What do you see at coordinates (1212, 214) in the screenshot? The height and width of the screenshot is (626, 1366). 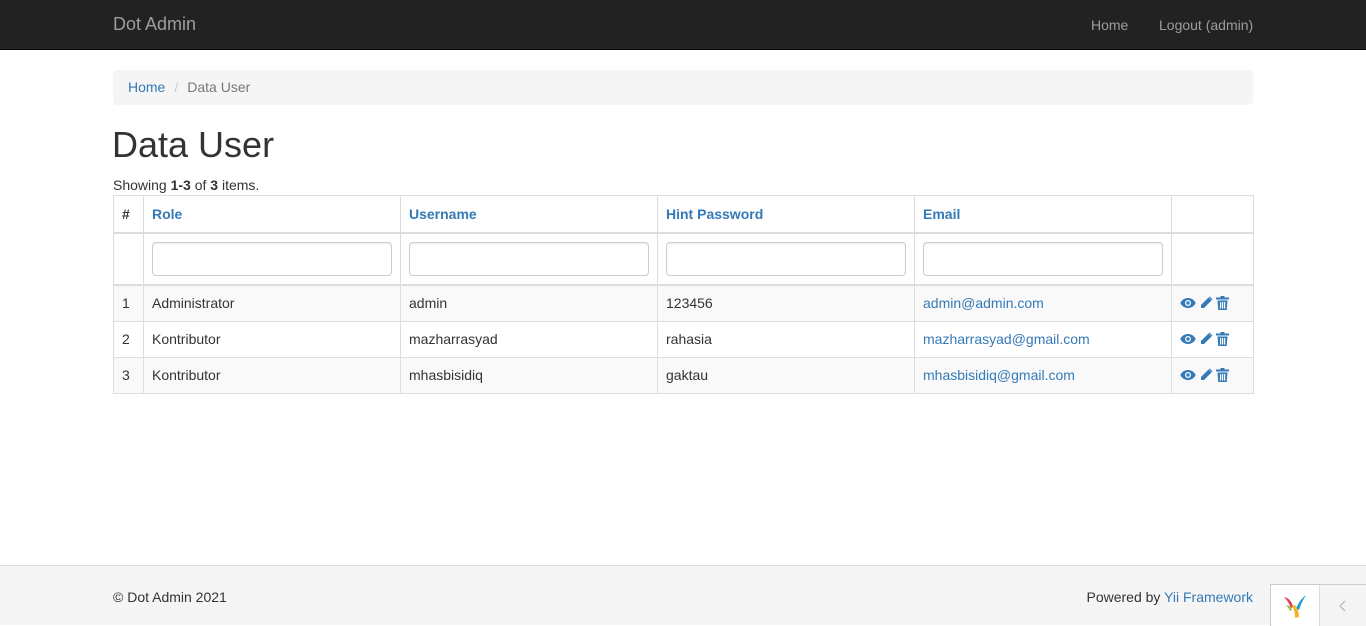 I see `column-header-actions` at bounding box center [1212, 214].